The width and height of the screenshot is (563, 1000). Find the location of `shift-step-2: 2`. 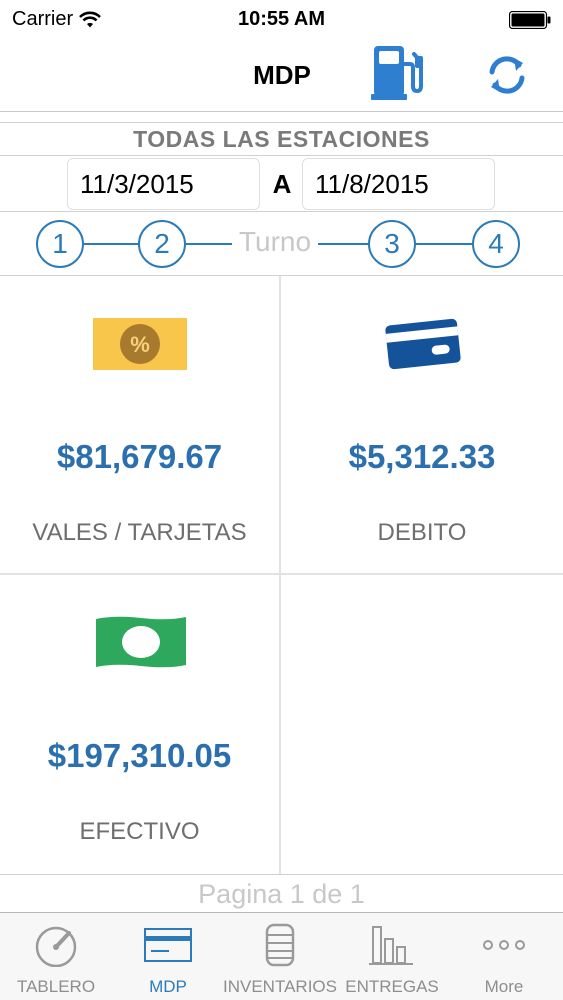

shift-step-2: 2 is located at coordinates (162, 244).